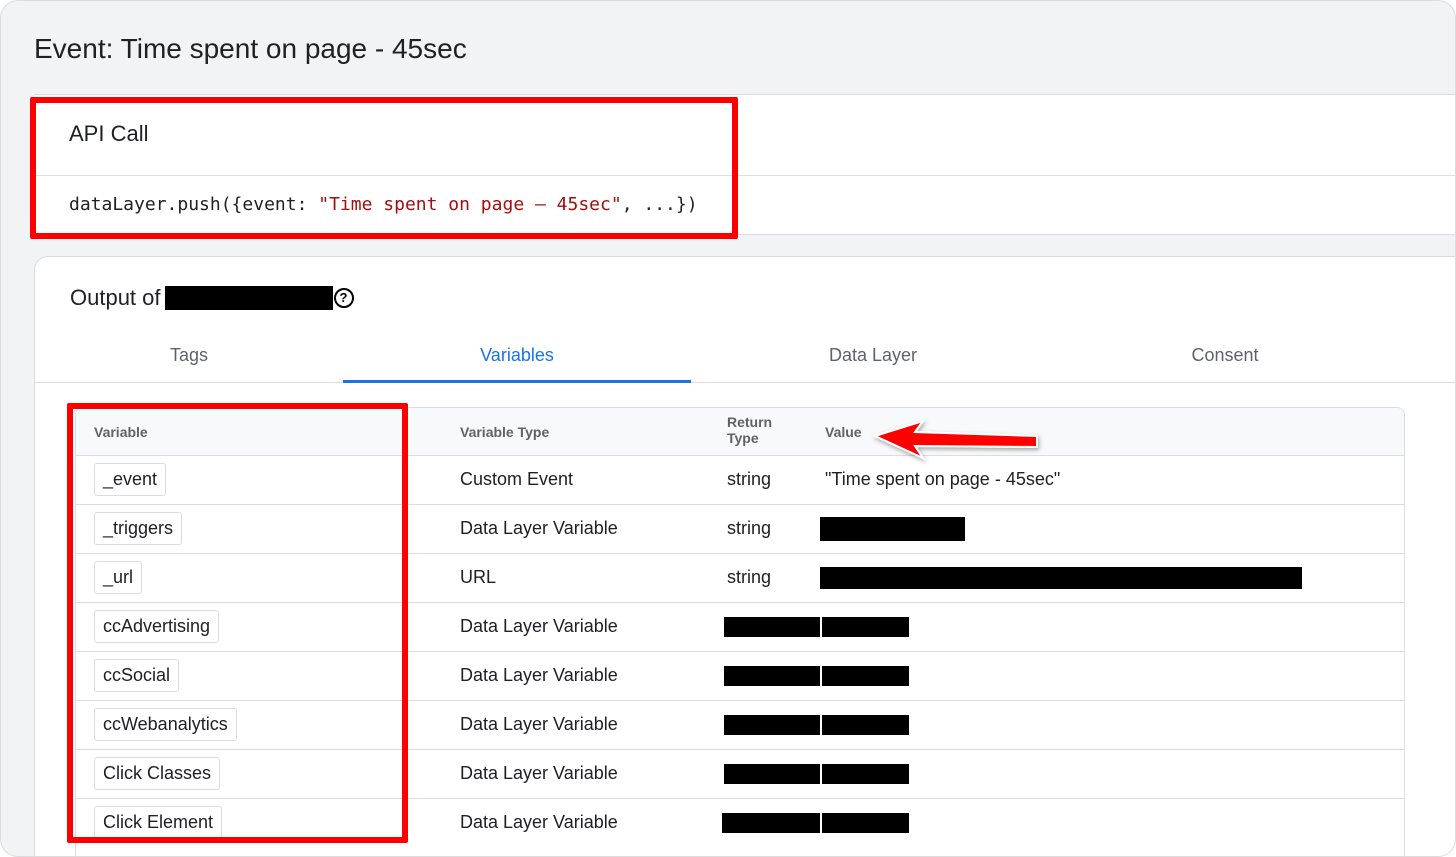  I want to click on variable-chip: ccSocial, so click(137, 675).